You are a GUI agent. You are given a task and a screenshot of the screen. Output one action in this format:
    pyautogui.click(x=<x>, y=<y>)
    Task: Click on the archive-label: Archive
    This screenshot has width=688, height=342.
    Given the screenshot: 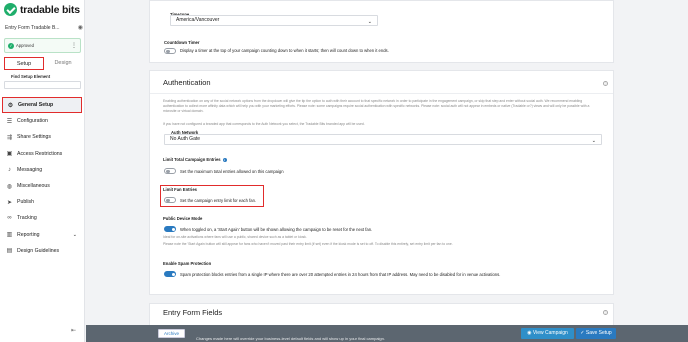 What is the action you would take?
    pyautogui.click(x=171, y=333)
    